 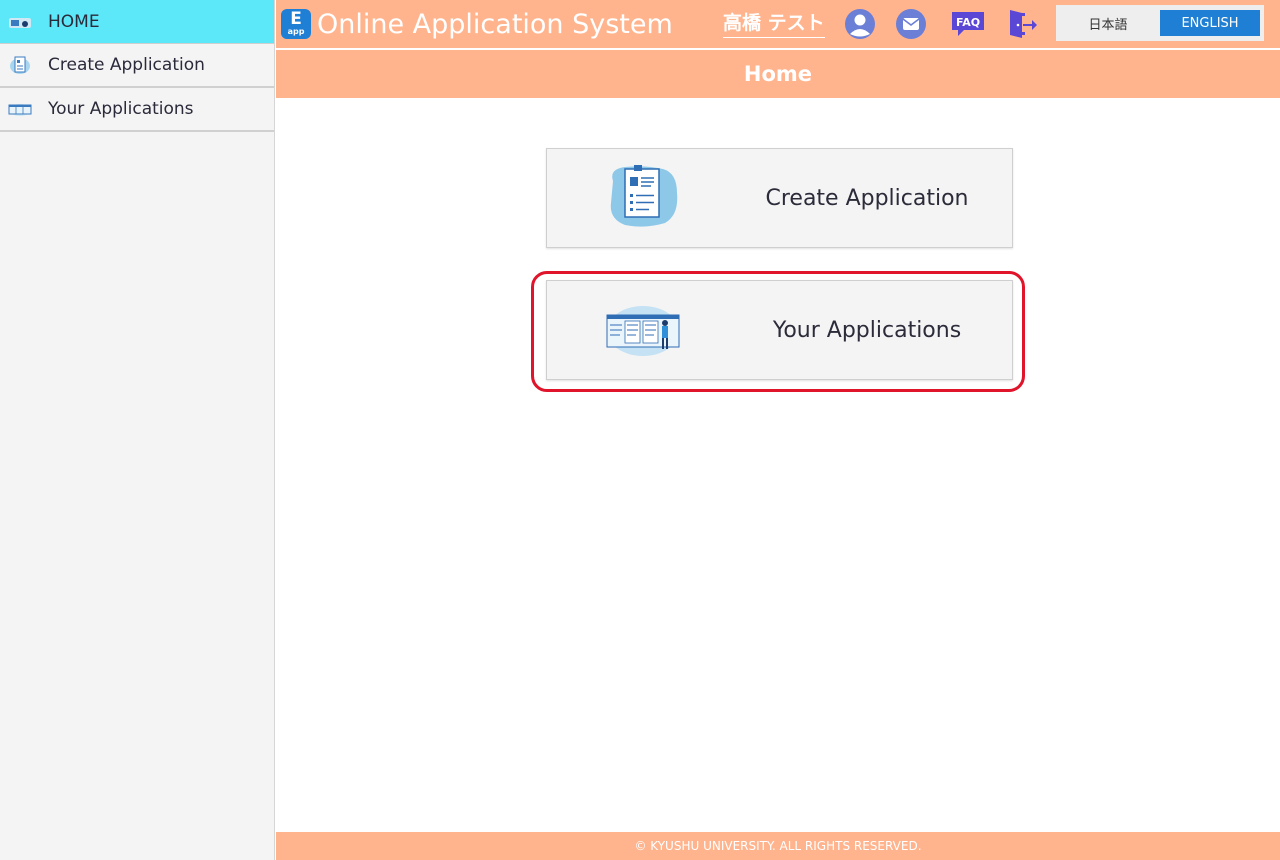 What do you see at coordinates (20, 65) in the screenshot?
I see `document-icon` at bounding box center [20, 65].